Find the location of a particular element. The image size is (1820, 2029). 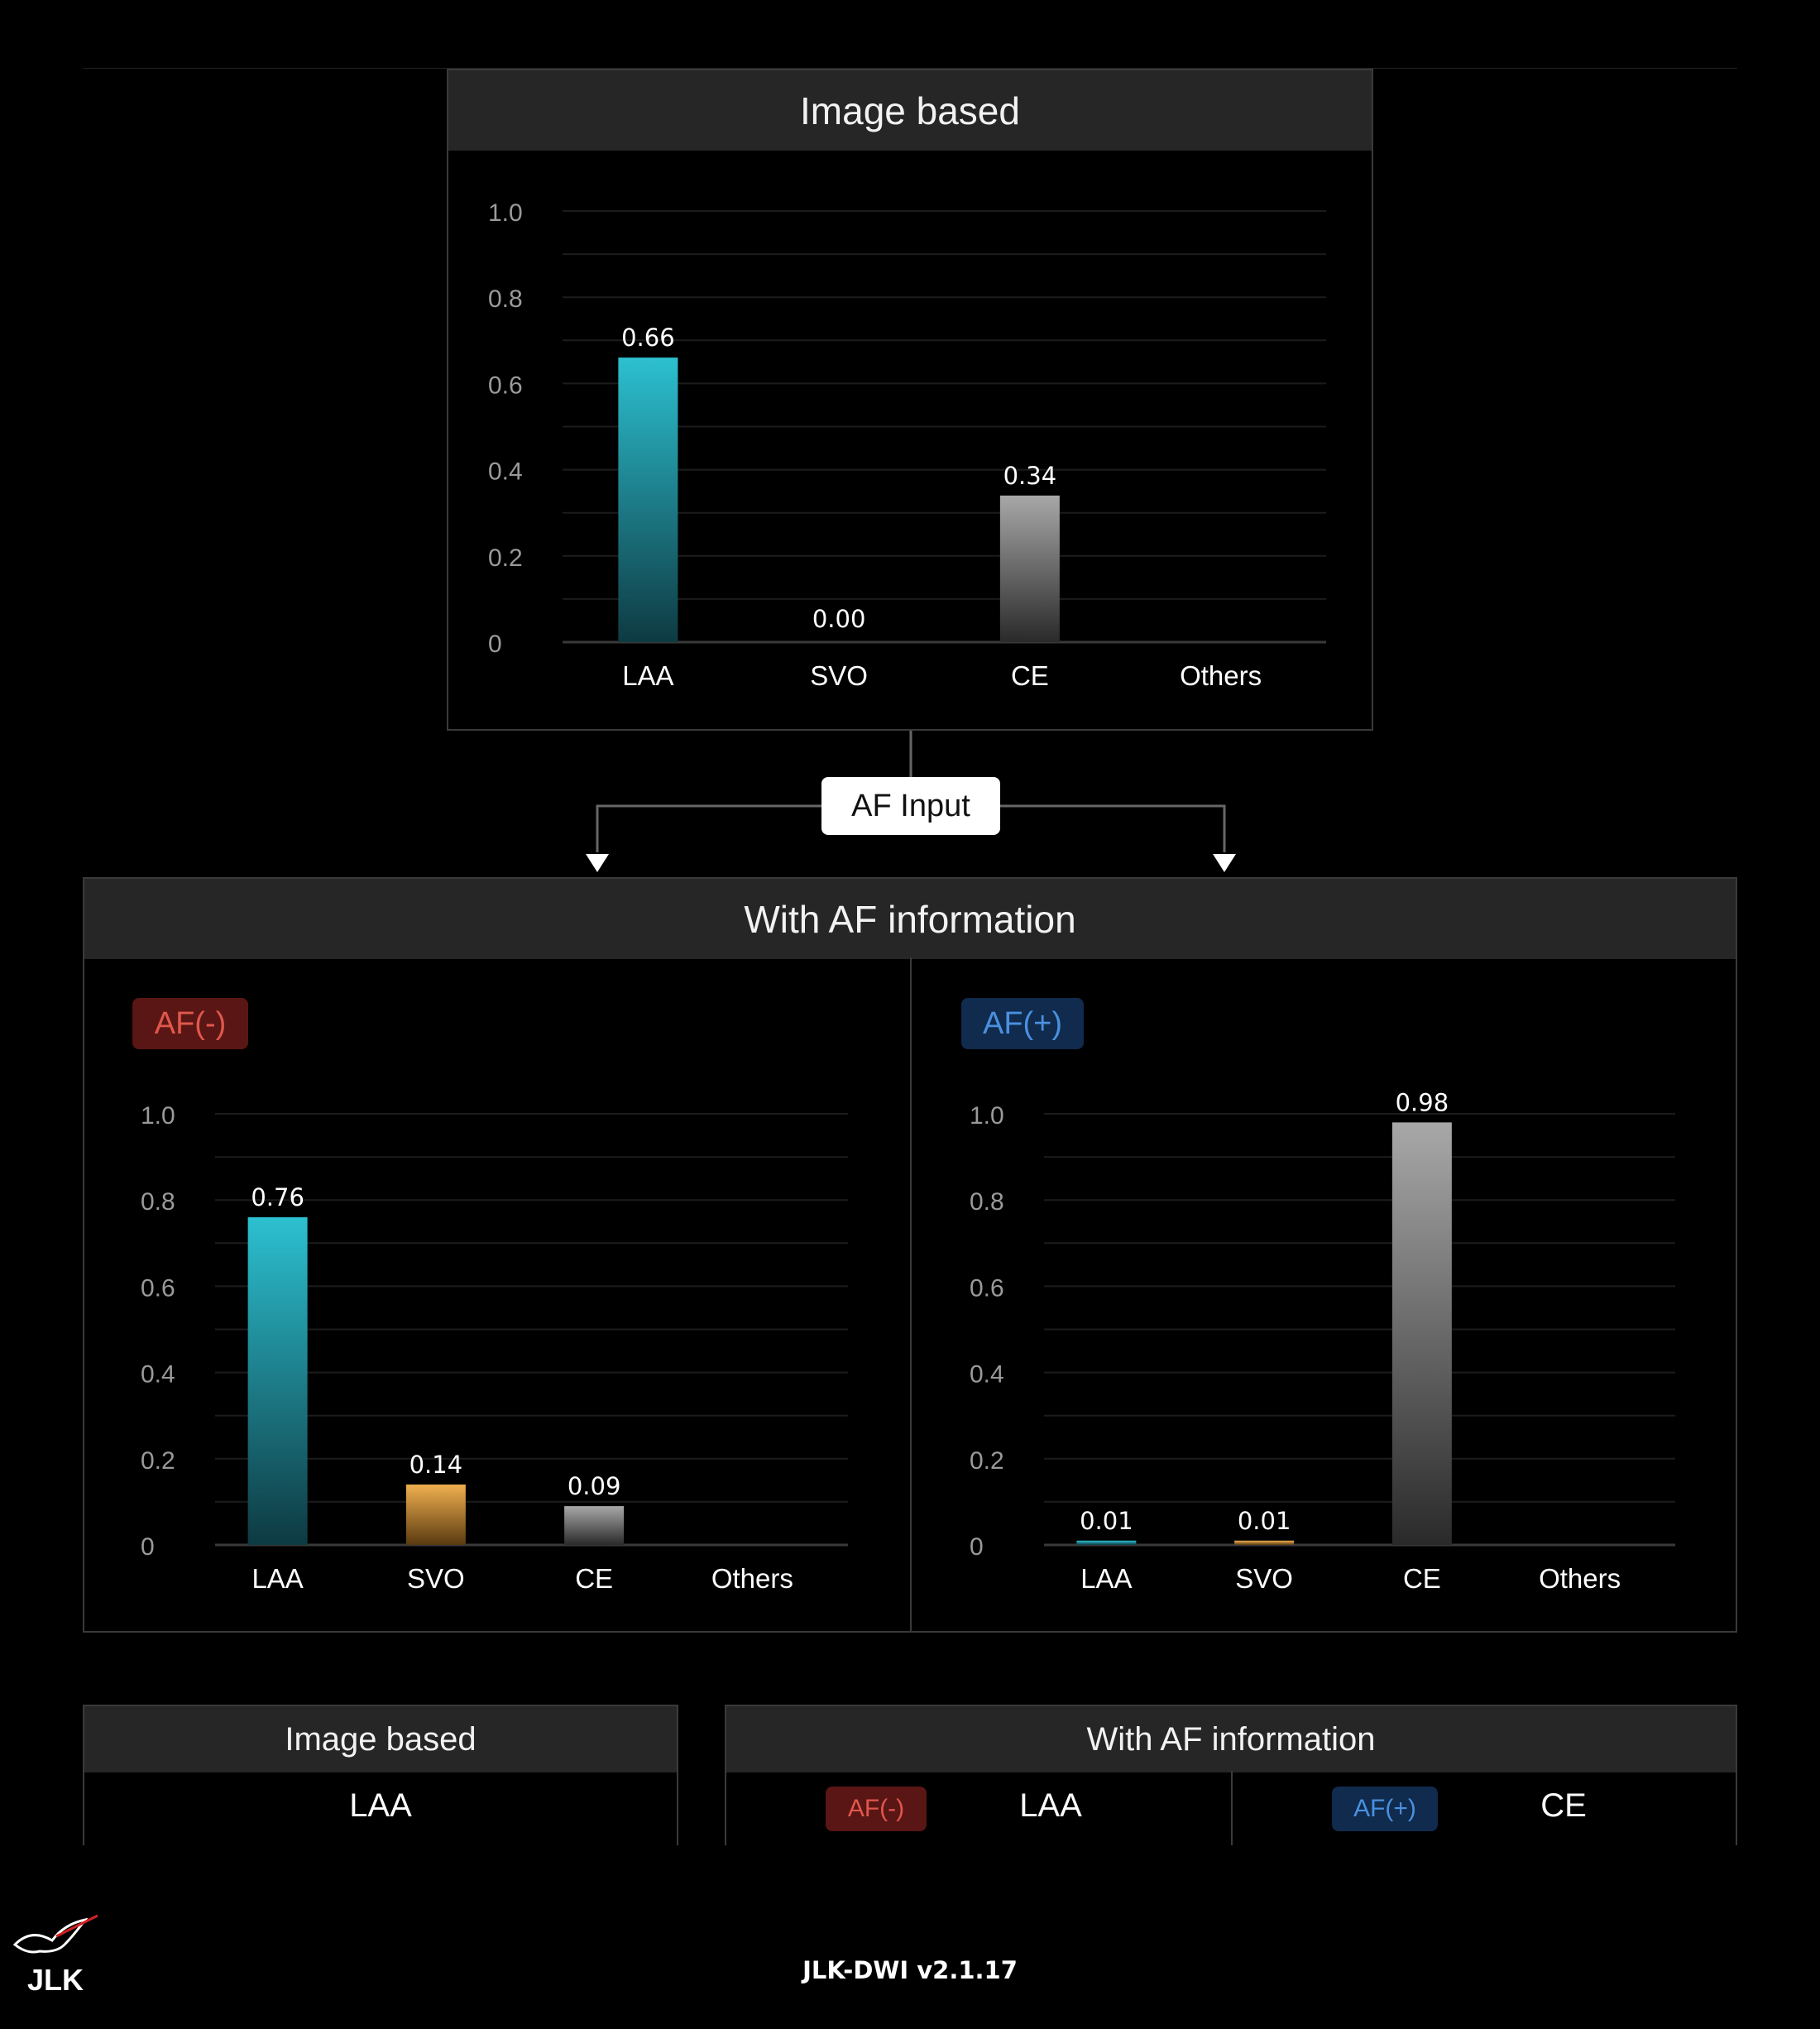

category-label: SVO is located at coordinates (1264, 1578).